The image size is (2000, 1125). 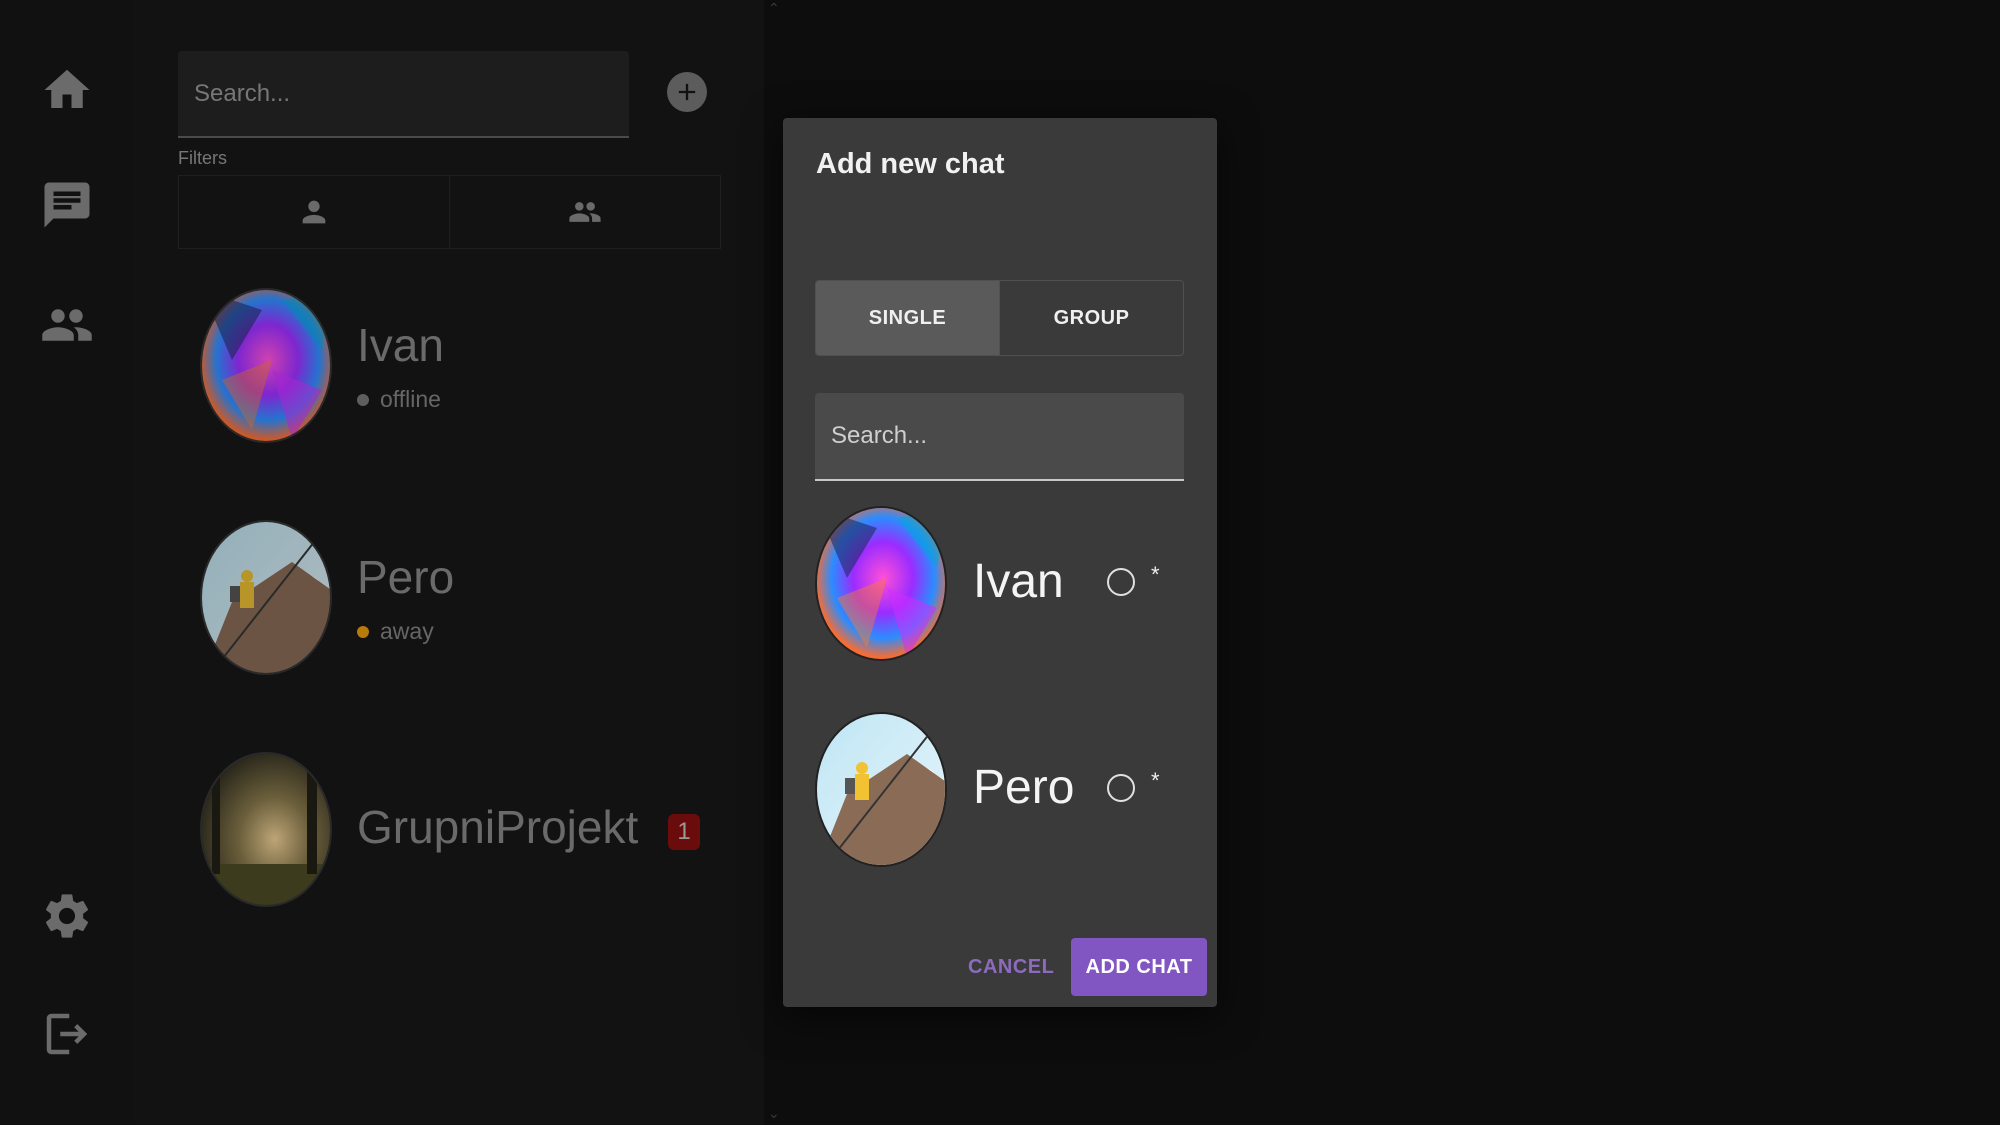 What do you see at coordinates (1018, 581) in the screenshot?
I see `user-name: Ivan` at bounding box center [1018, 581].